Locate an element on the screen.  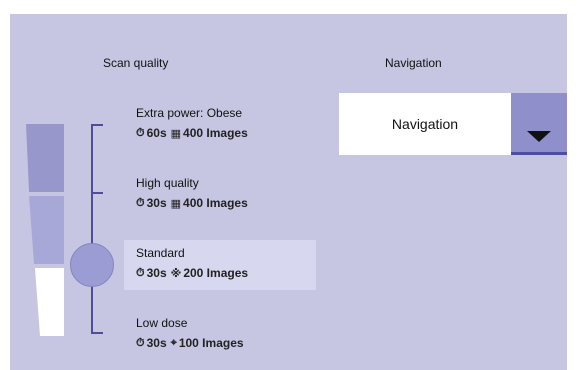
wedge-segment-high is located at coordinates (45, 158).